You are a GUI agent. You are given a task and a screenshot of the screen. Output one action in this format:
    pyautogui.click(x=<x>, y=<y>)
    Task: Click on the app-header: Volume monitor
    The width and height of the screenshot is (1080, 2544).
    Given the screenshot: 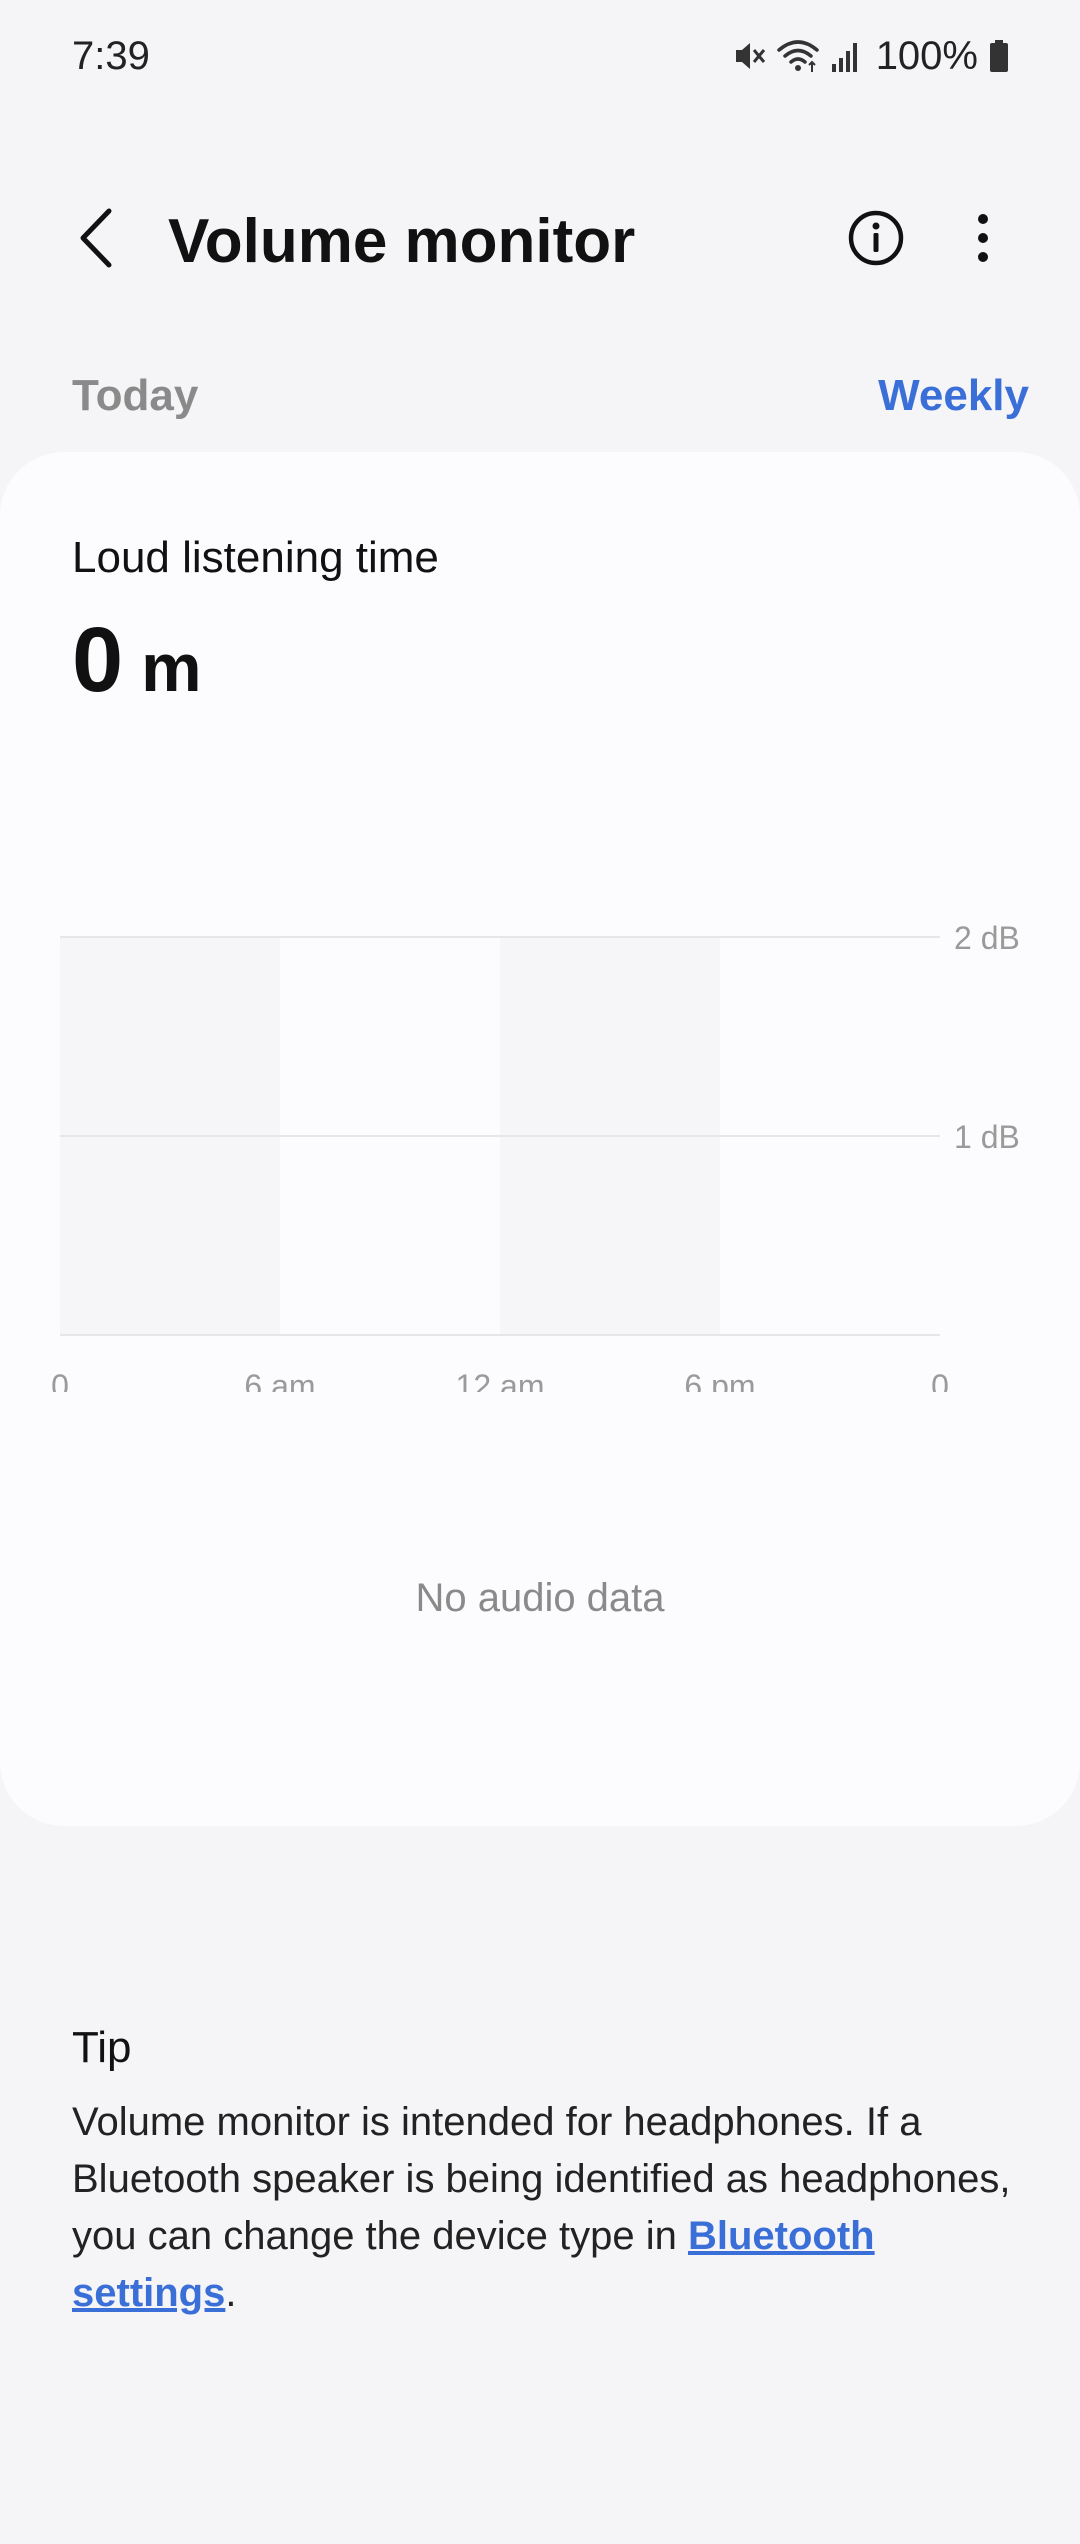 What is the action you would take?
    pyautogui.click(x=540, y=240)
    